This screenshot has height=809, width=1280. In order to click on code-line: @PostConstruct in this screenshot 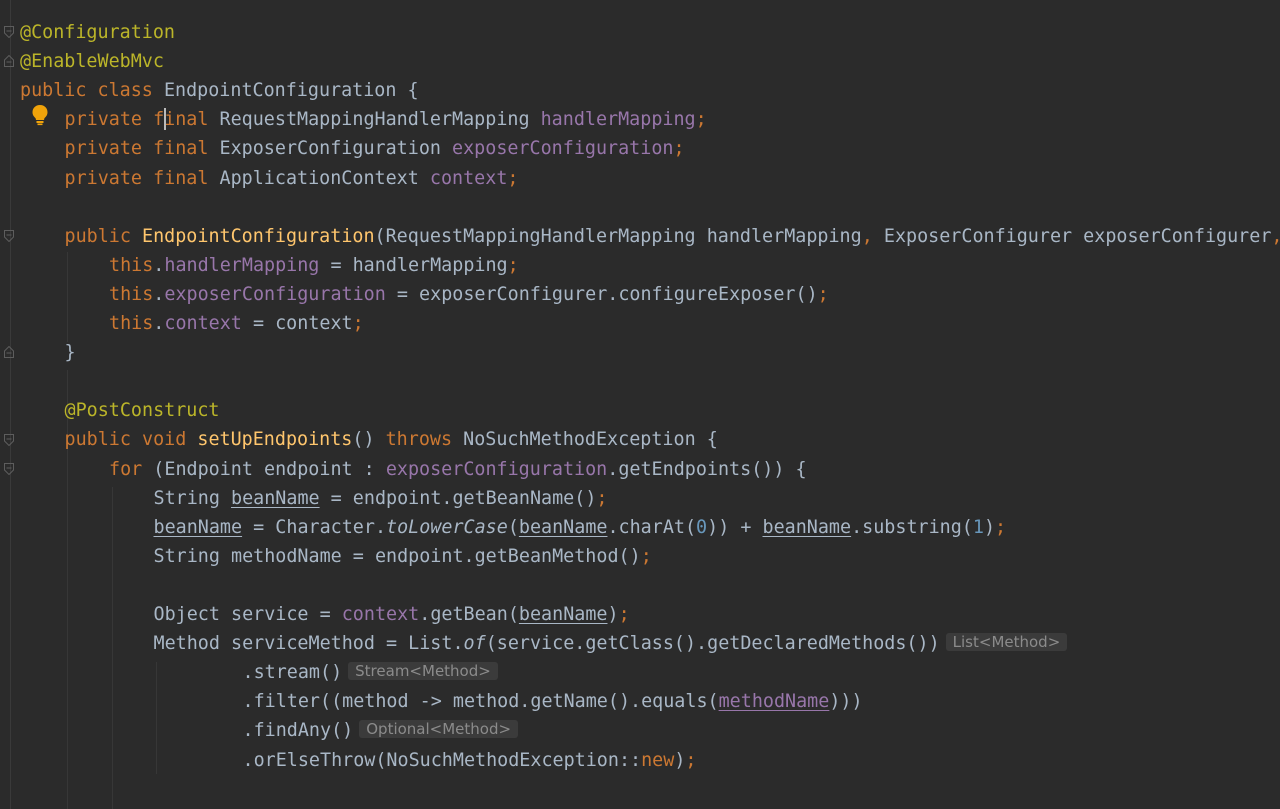, I will do `click(142, 410)`.